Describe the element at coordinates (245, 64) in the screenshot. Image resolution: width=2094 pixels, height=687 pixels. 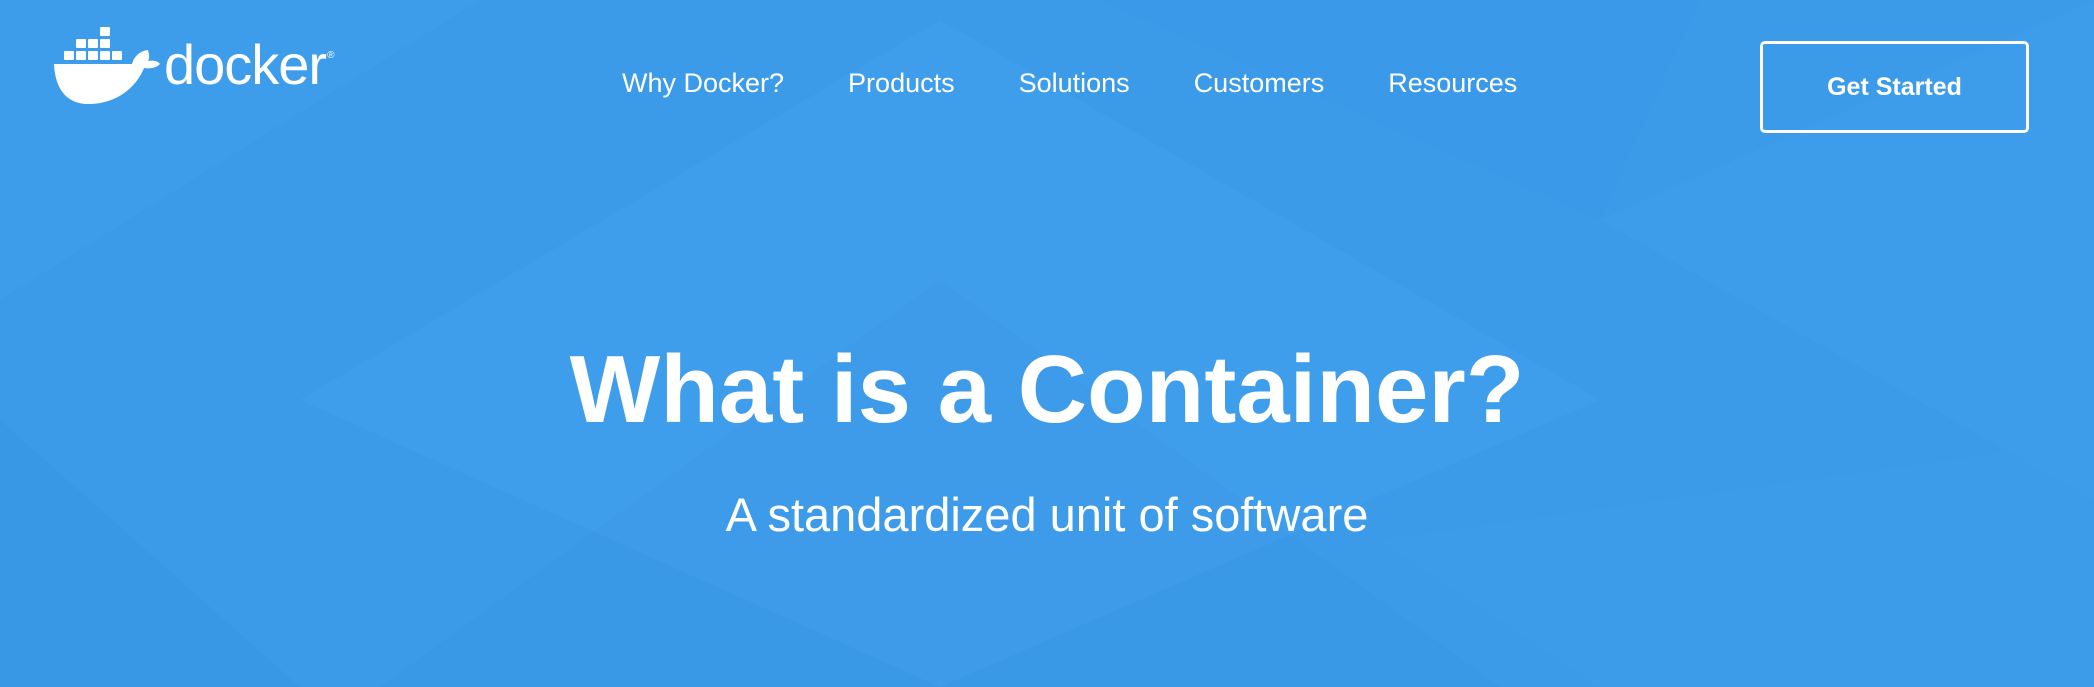
I see `brand-wordmark: docker` at that location.